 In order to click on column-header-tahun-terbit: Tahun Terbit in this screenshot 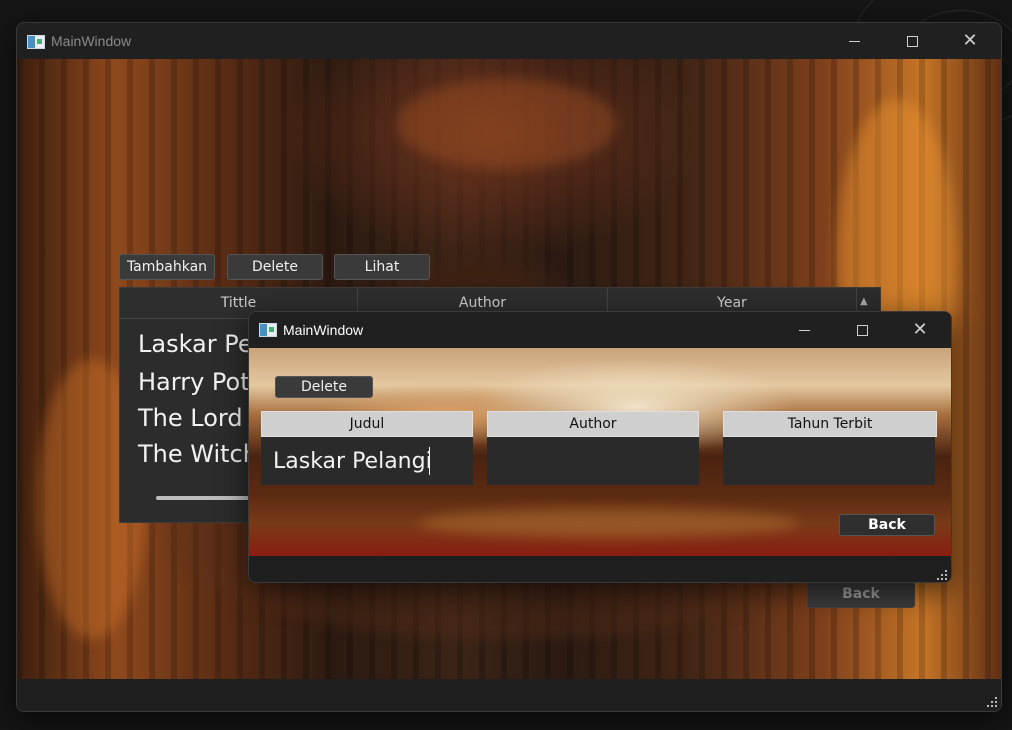, I will do `click(830, 424)`.